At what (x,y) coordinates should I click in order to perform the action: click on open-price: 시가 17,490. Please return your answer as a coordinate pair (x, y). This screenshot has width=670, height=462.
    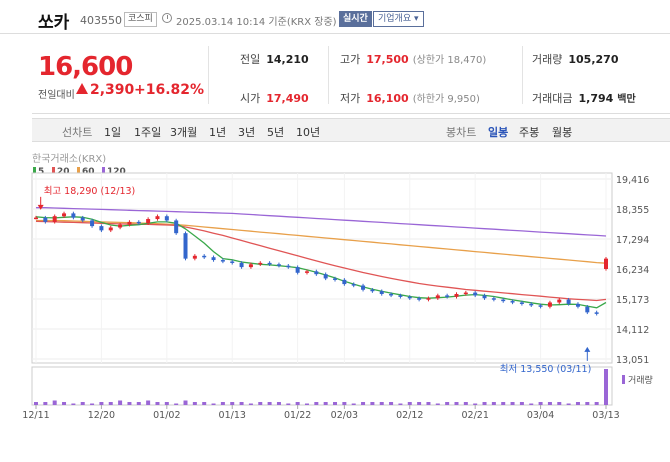
    Looking at the image, I should click on (274, 98).